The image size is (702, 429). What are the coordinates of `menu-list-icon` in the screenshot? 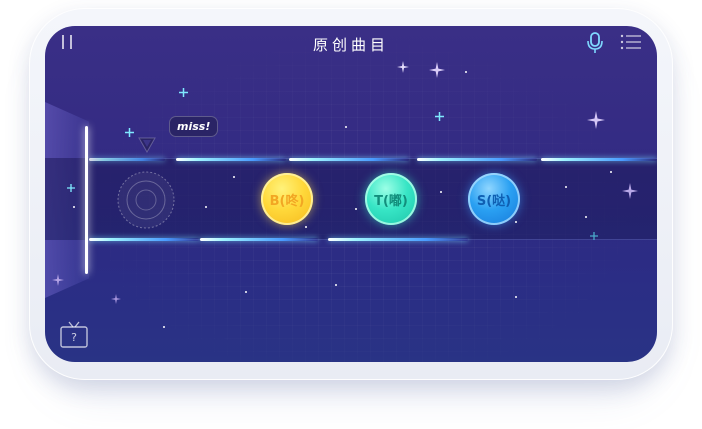 It's located at (631, 42).